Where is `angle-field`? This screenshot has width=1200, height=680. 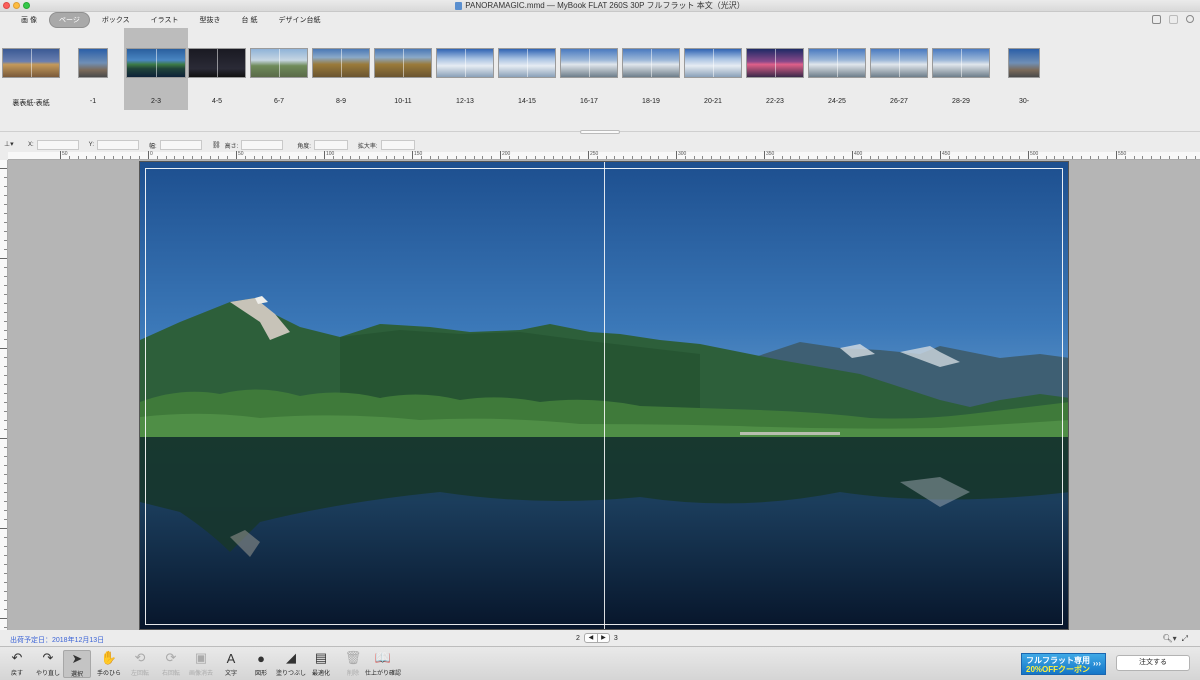
angle-field is located at coordinates (330, 145).